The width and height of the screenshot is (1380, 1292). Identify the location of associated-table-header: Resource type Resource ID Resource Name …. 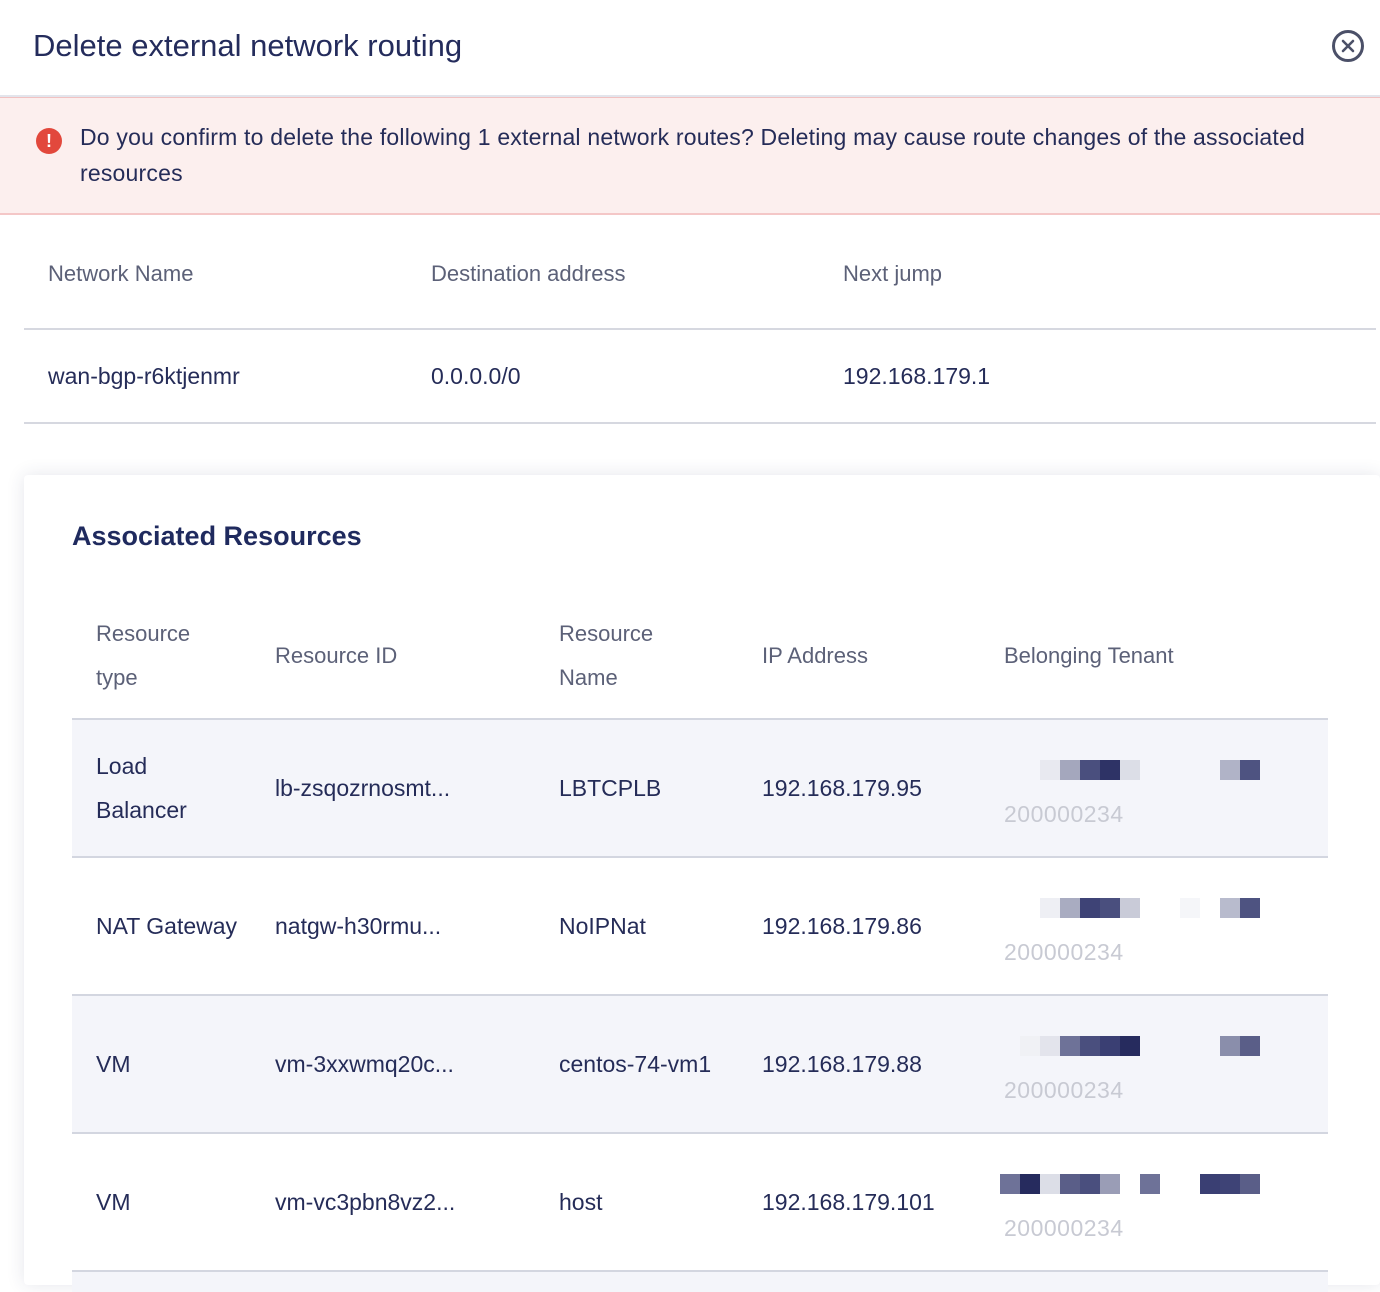
(700, 656).